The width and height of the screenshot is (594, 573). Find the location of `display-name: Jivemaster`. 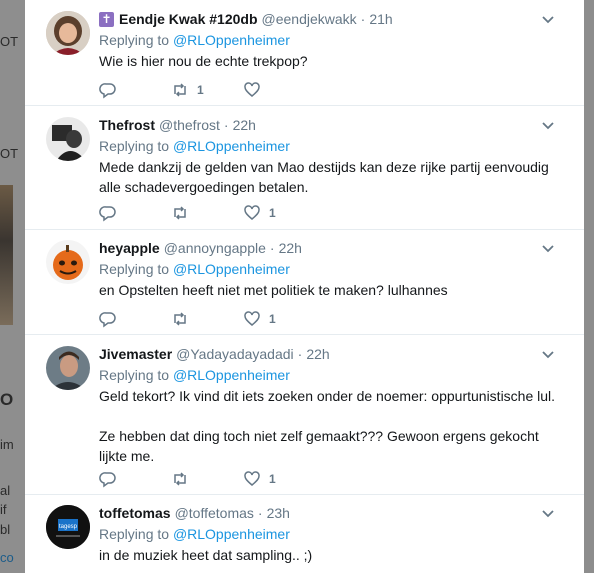

display-name: Jivemaster is located at coordinates (135, 354).